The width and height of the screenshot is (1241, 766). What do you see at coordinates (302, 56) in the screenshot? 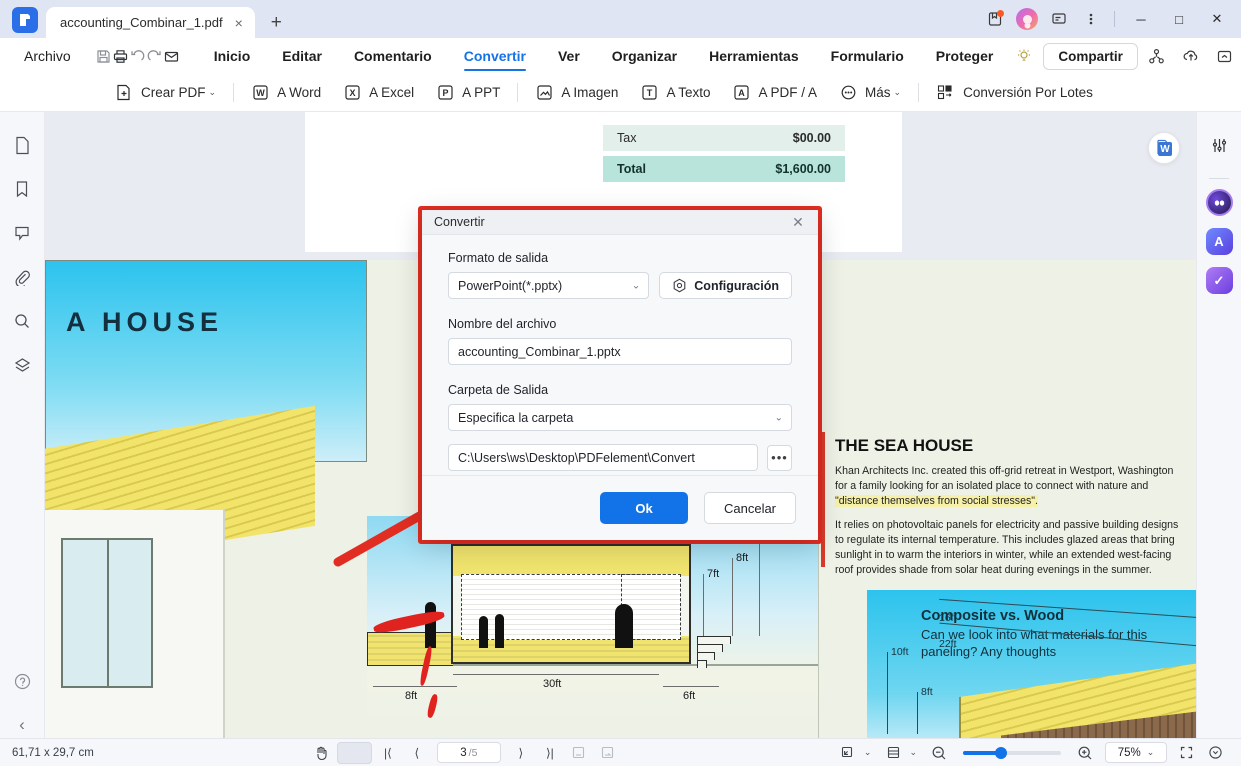
I see `tab-editar: Editar` at bounding box center [302, 56].